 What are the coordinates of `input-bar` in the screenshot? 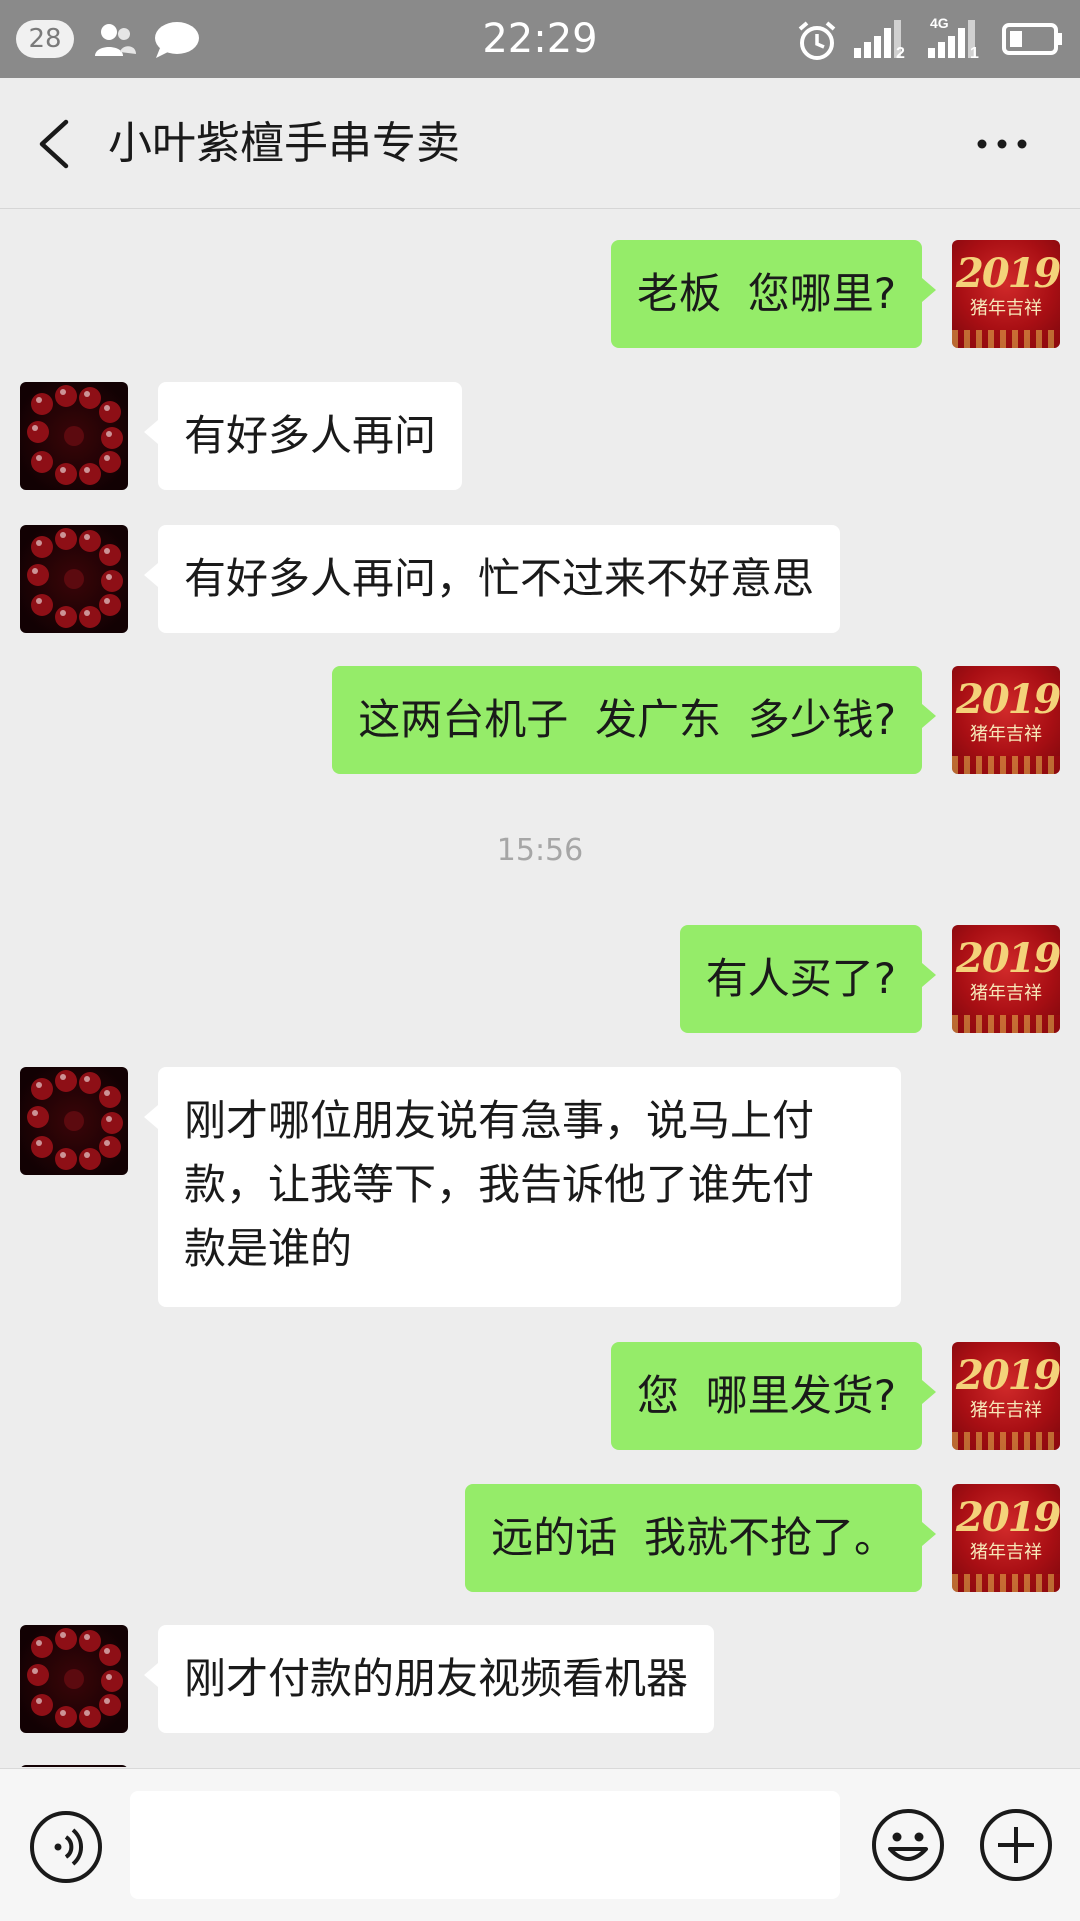 It's located at (540, 1844).